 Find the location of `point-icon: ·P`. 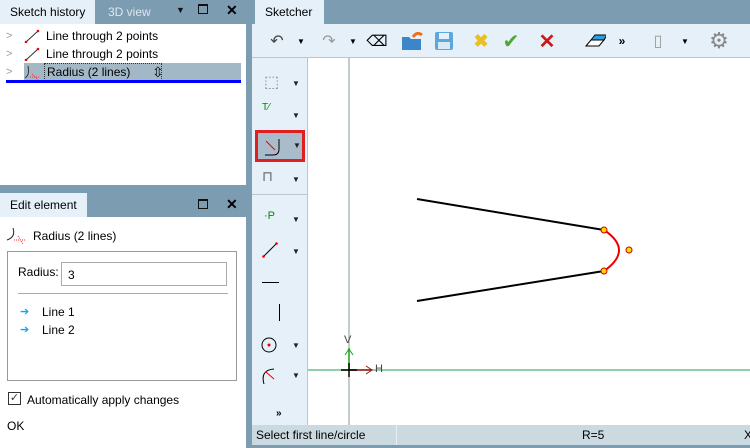

point-icon: ·P is located at coordinates (269, 216).